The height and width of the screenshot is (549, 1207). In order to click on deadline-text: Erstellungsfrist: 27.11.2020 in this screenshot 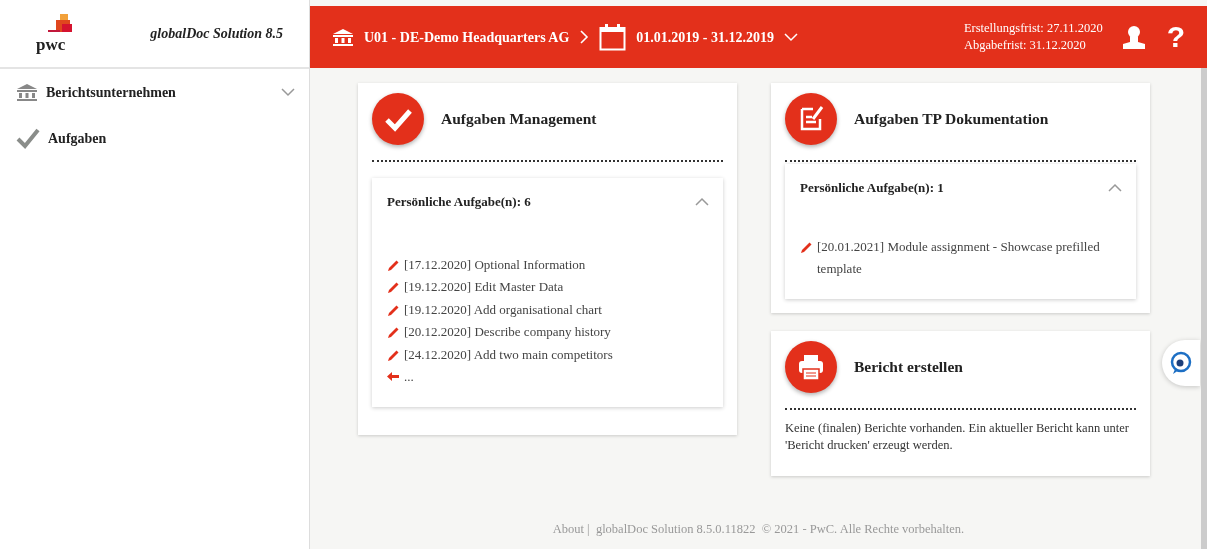, I will do `click(1033, 28)`.